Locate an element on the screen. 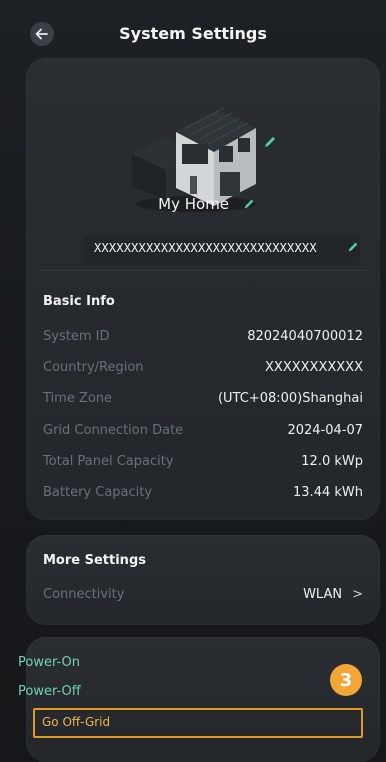 This screenshot has height=762, width=386. info-row-battery-capacity: Battery Capacity 13.44 kWh is located at coordinates (203, 495).